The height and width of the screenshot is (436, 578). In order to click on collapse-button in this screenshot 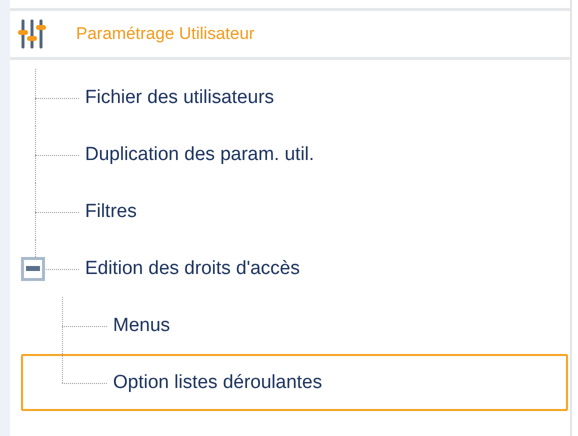, I will do `click(33, 268)`.